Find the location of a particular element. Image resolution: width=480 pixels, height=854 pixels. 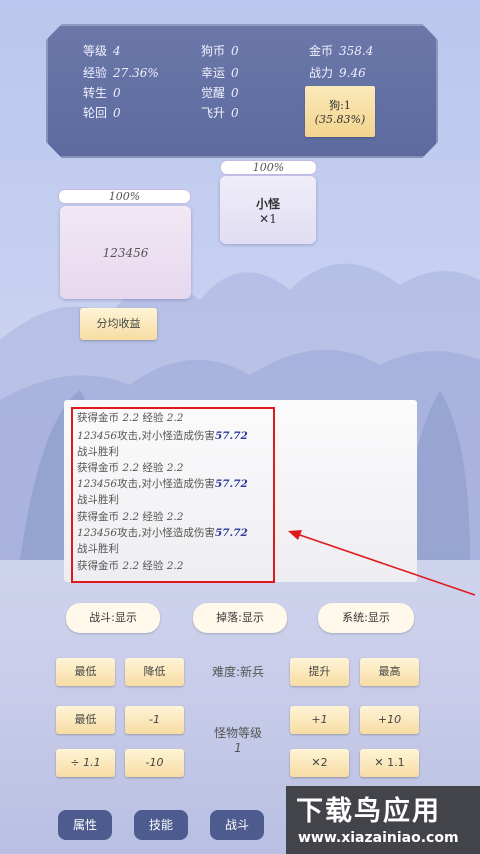

stat-gold: 金币 358.4 is located at coordinates (341, 50).